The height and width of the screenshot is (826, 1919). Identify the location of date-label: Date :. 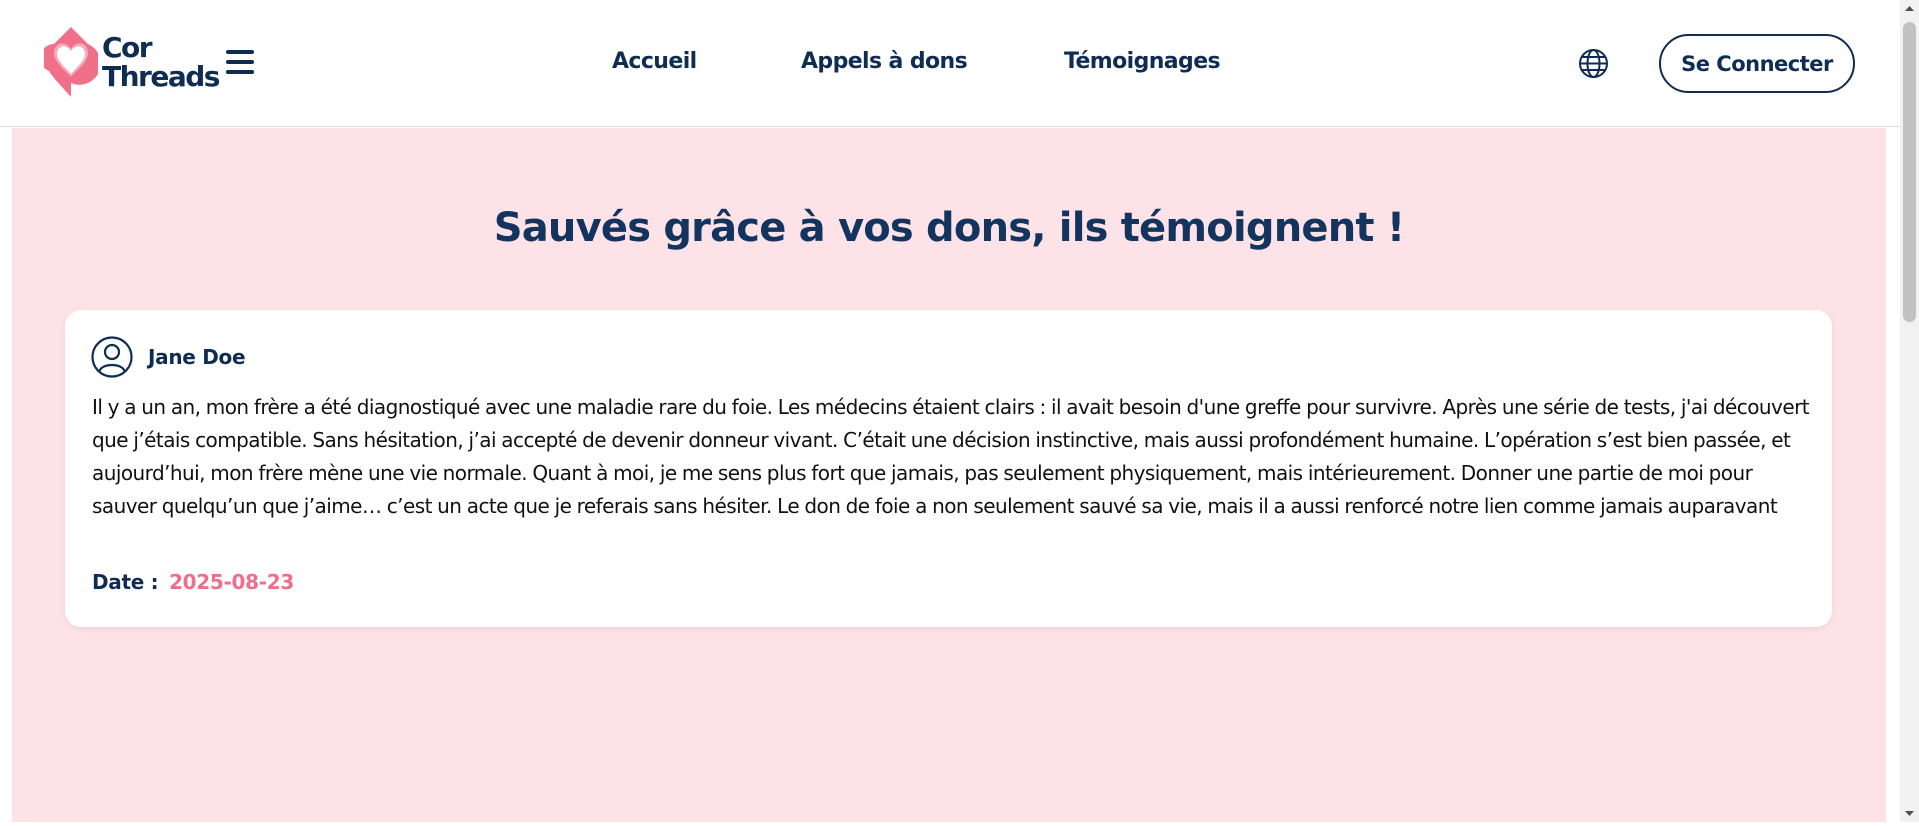
(125, 582).